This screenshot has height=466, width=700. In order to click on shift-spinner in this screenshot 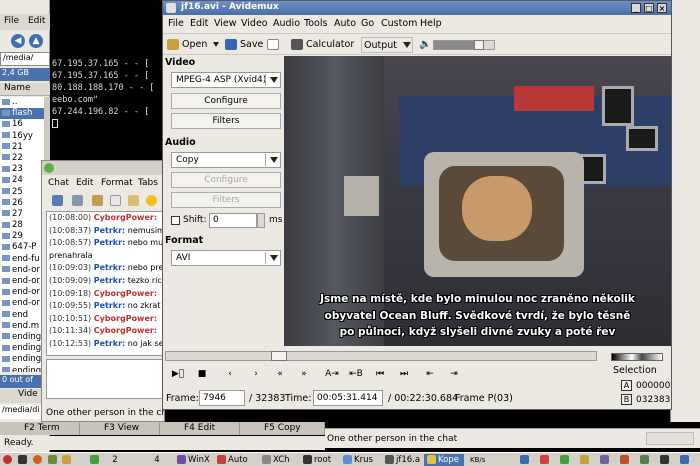, I will do `click(261, 220)`.